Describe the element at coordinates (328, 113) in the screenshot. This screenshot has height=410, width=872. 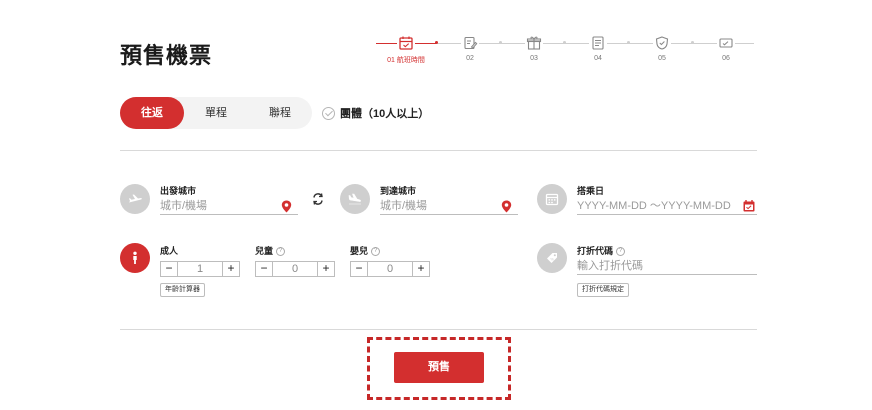
I see `check-circle-icon` at that location.